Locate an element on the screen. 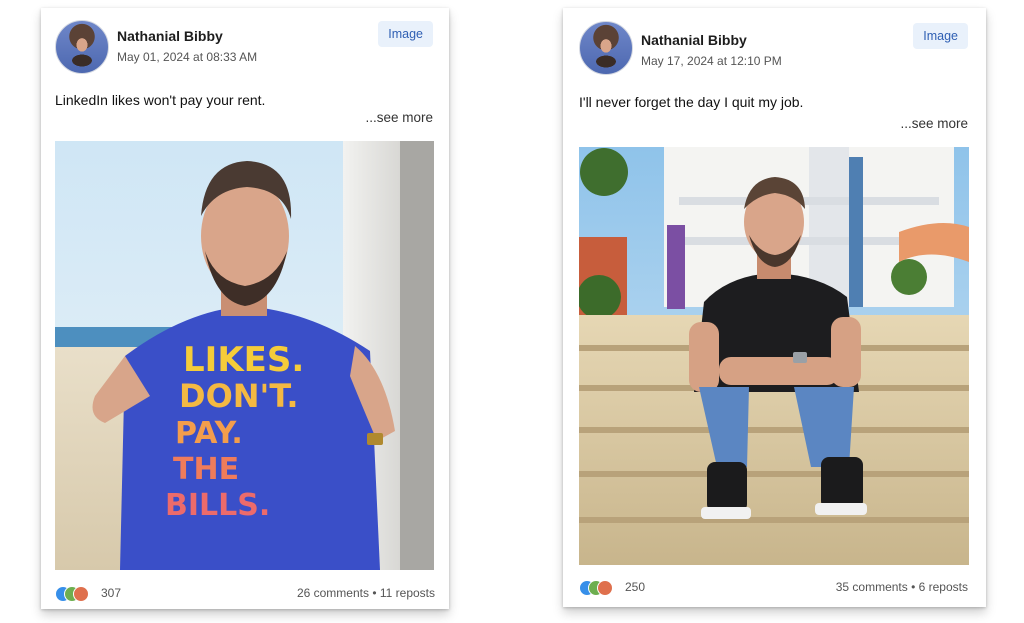  post-caption: LinkedIn likes won't pay your rent. is located at coordinates (160, 100).